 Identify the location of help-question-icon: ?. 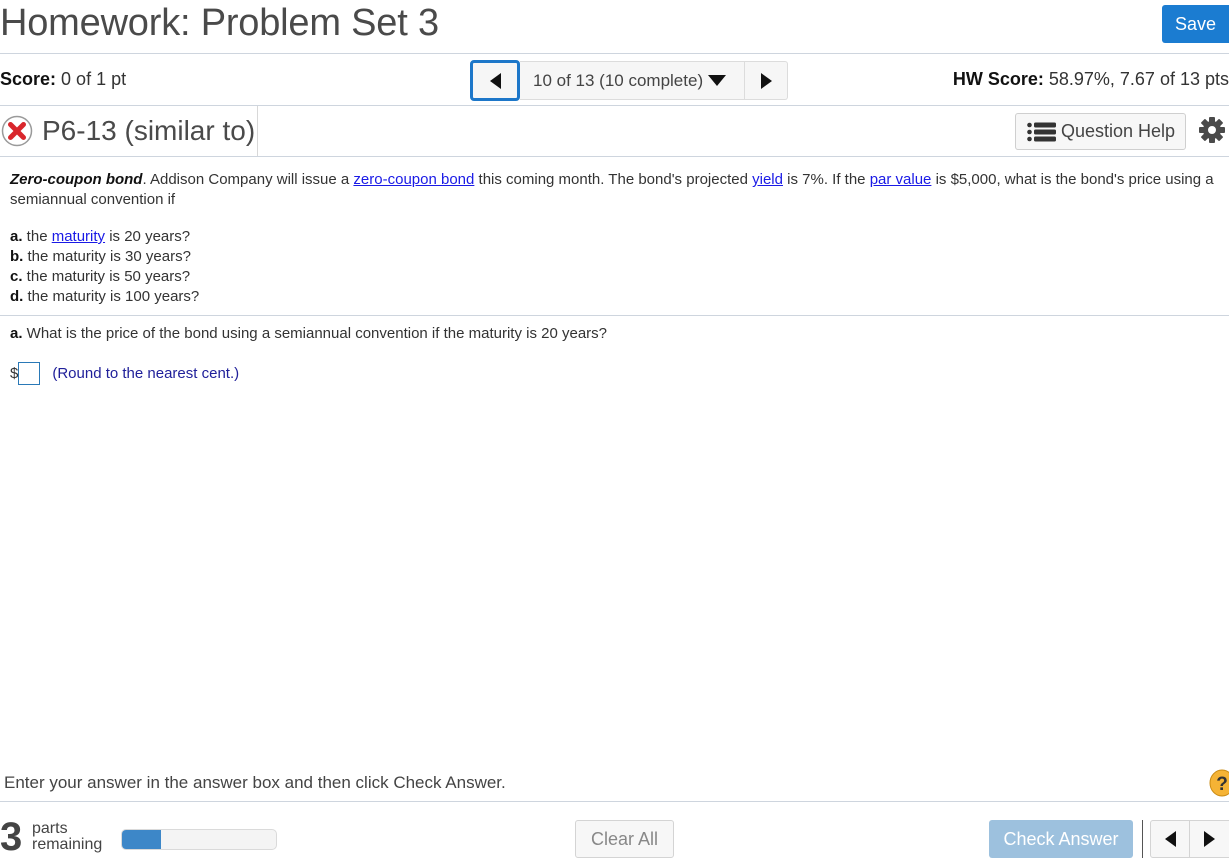
(1219, 783).